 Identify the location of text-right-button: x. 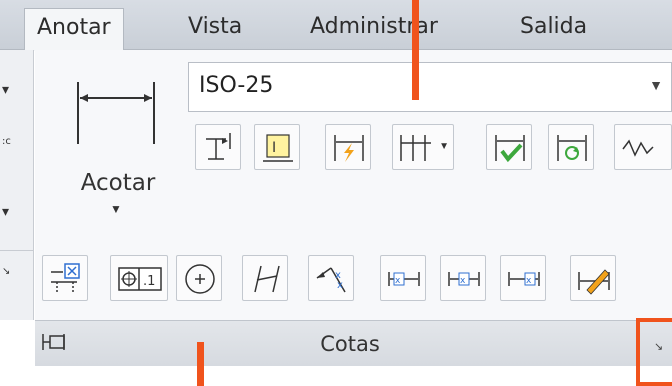
(523, 278).